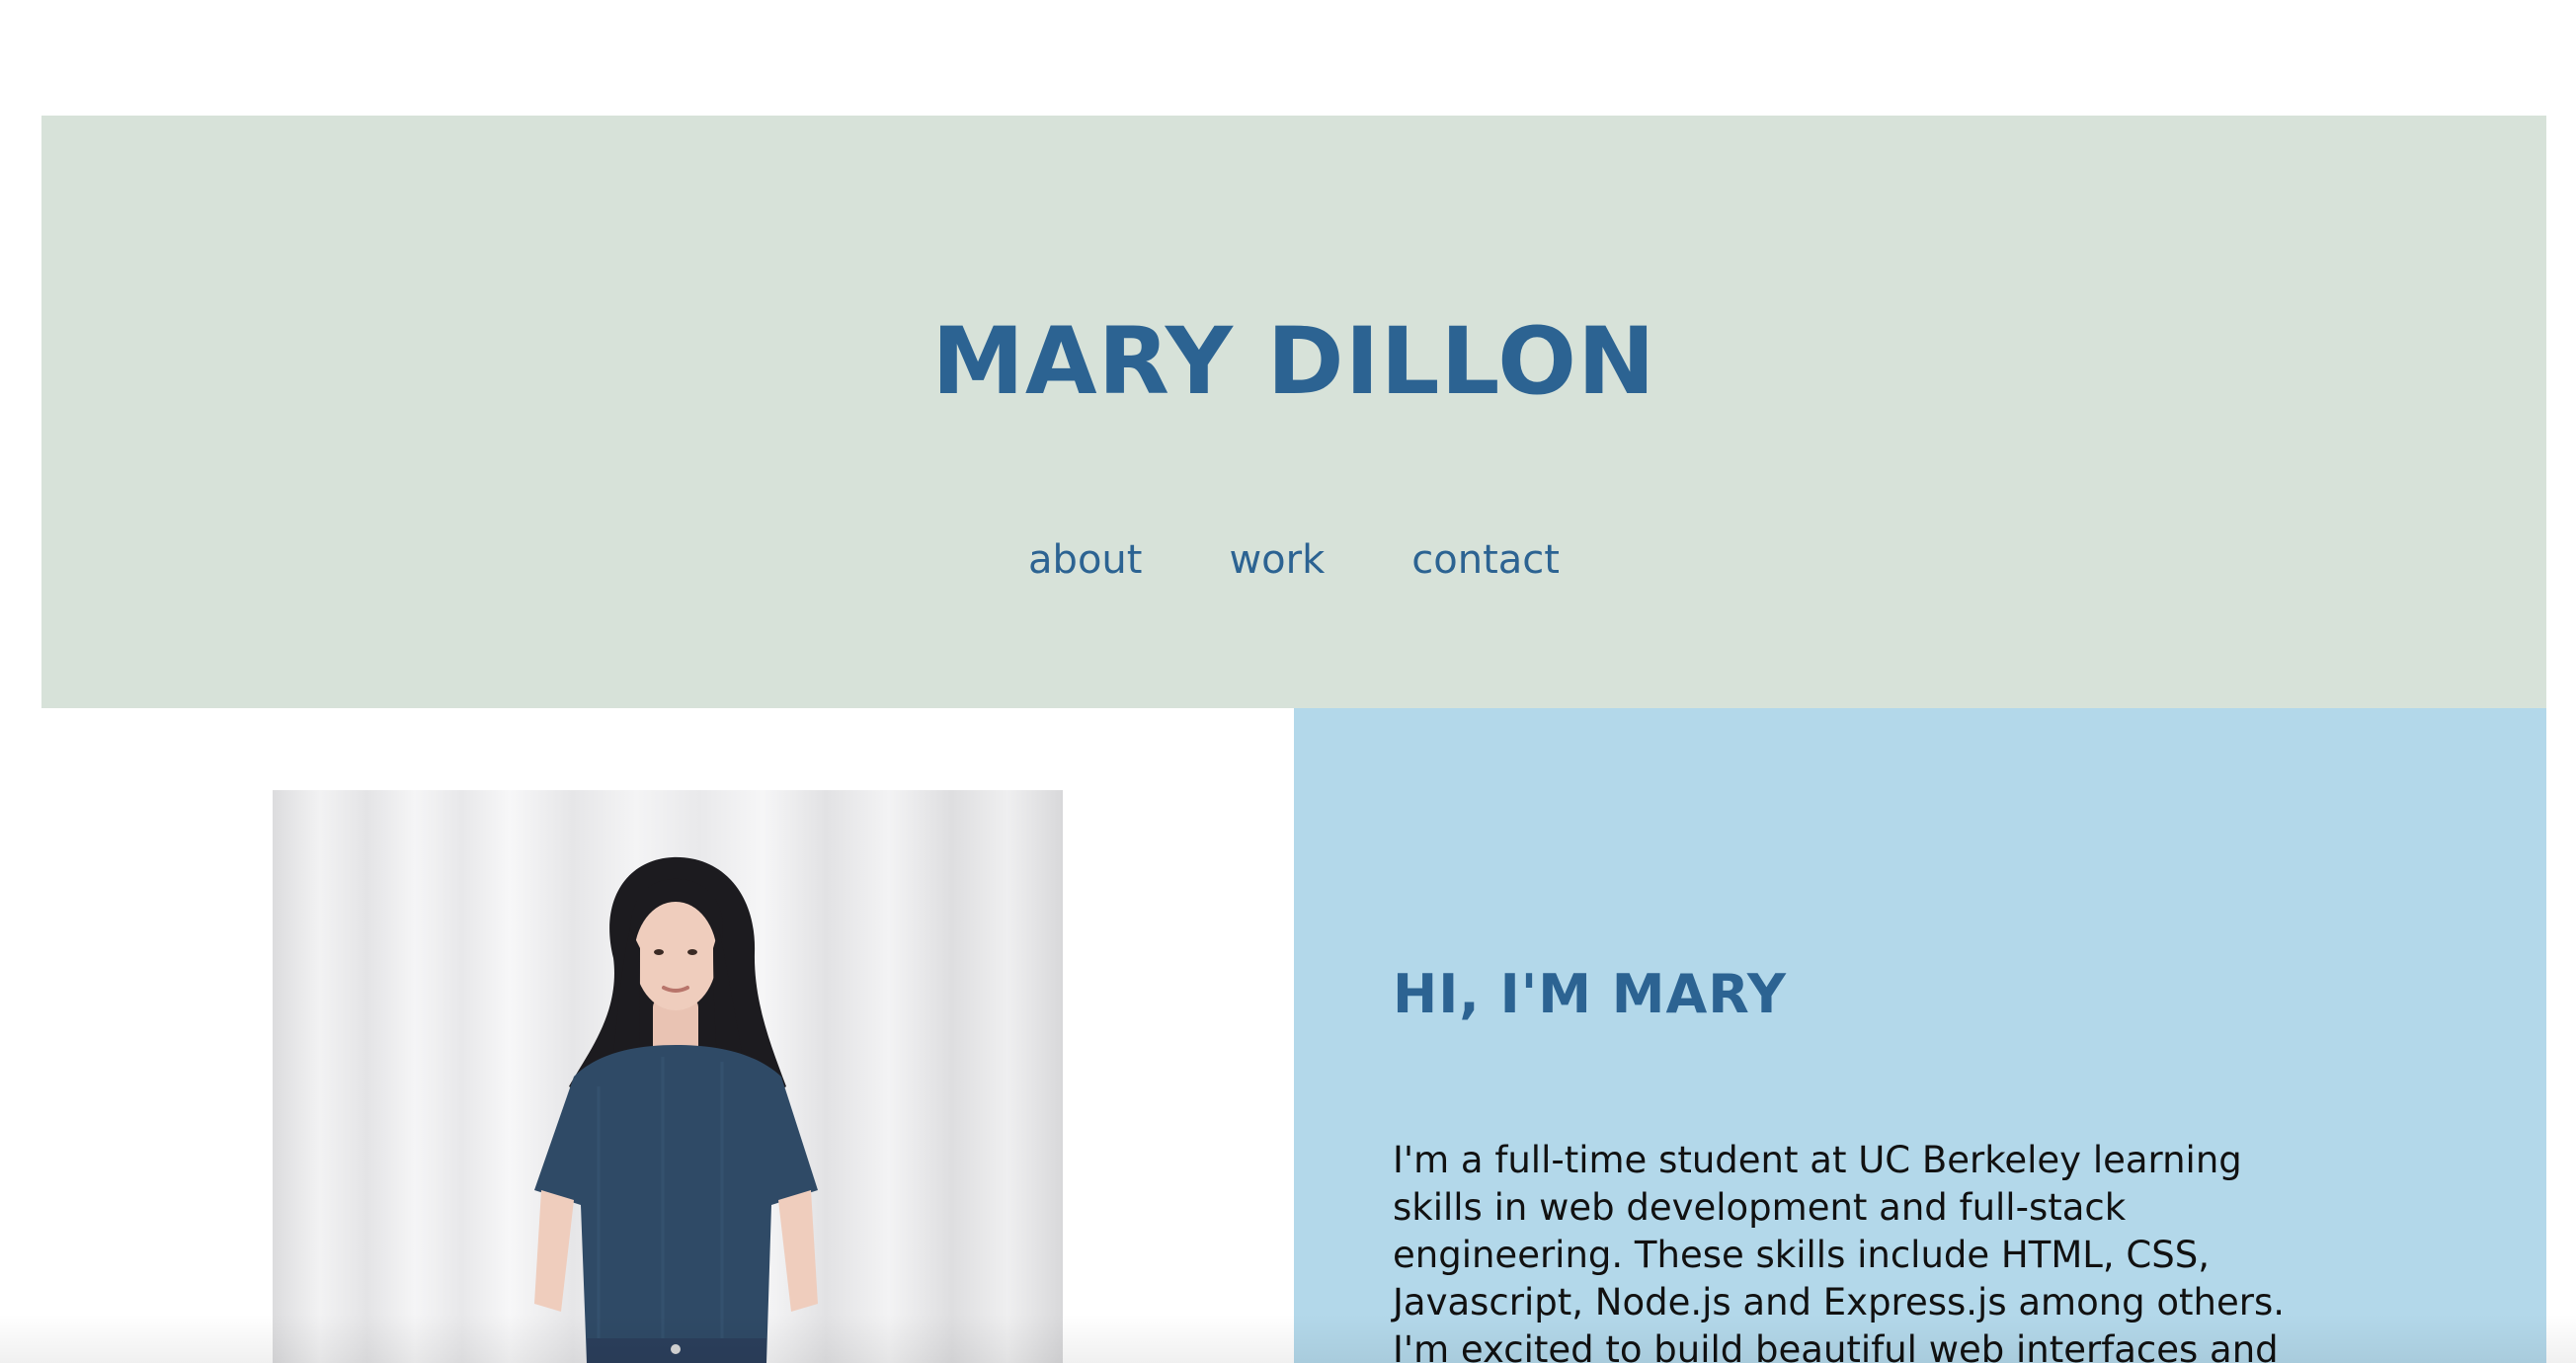 The height and width of the screenshot is (1363, 2576). I want to click on nav-link-contact: contact, so click(1485, 560).